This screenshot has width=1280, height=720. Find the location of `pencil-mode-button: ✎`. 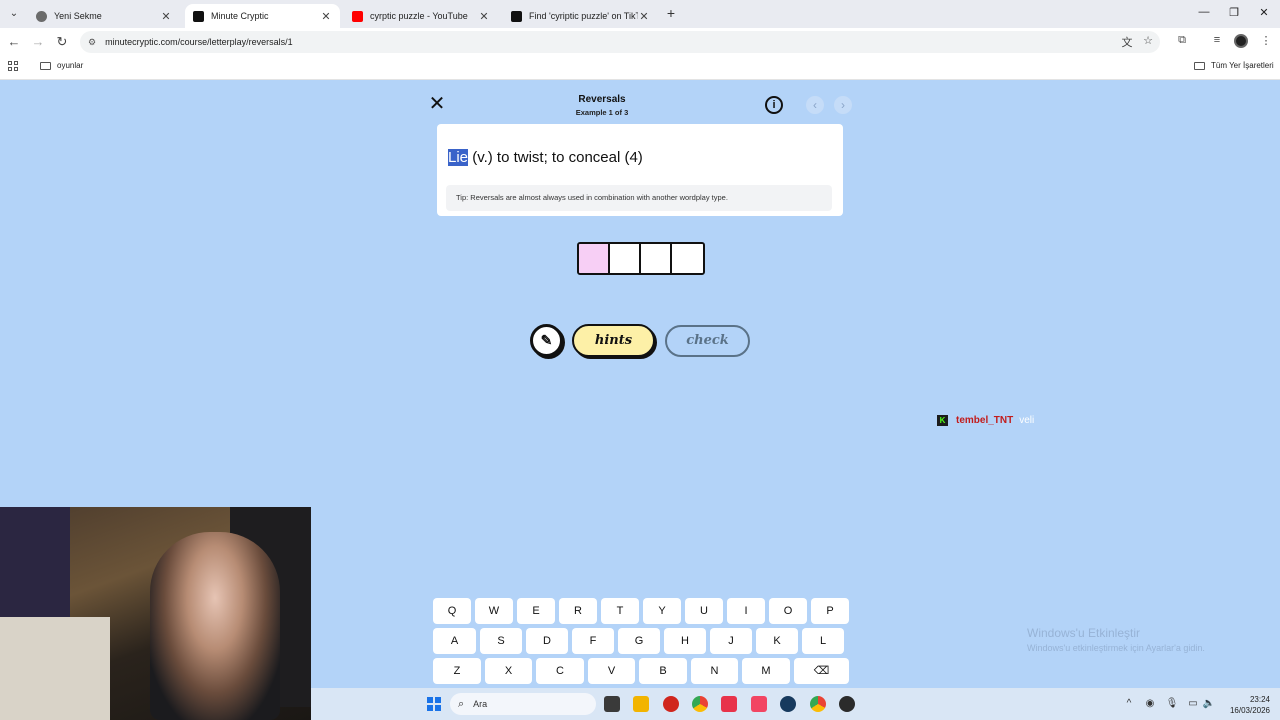

pencil-mode-button: ✎ is located at coordinates (546, 340).